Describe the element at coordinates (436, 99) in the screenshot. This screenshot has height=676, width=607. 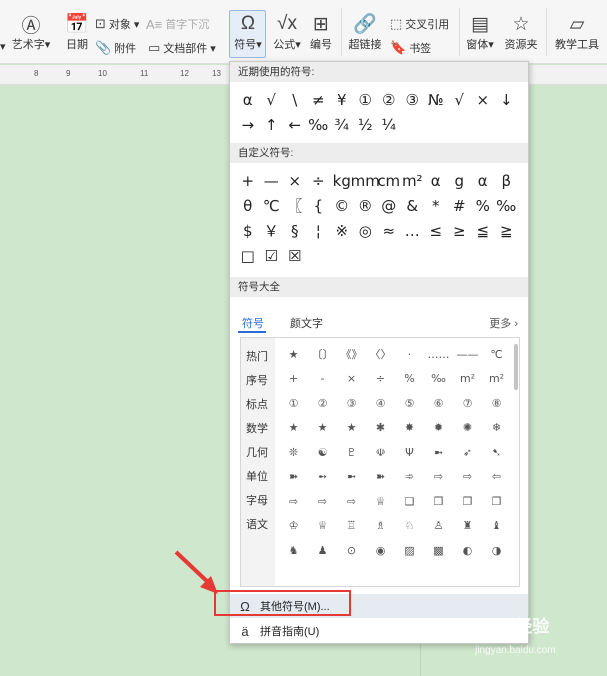
I see `symbol-cell: №` at that location.